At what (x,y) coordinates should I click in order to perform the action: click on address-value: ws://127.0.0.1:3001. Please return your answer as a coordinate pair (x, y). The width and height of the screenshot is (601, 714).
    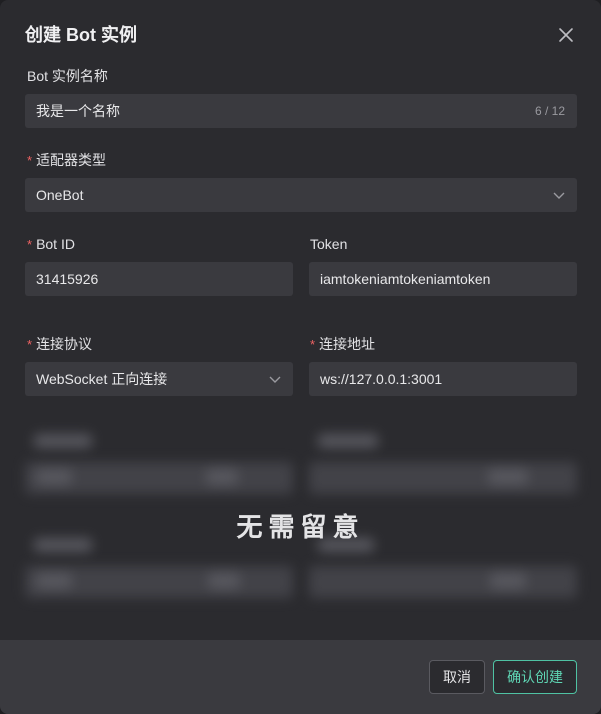
    Looking at the image, I should click on (381, 379).